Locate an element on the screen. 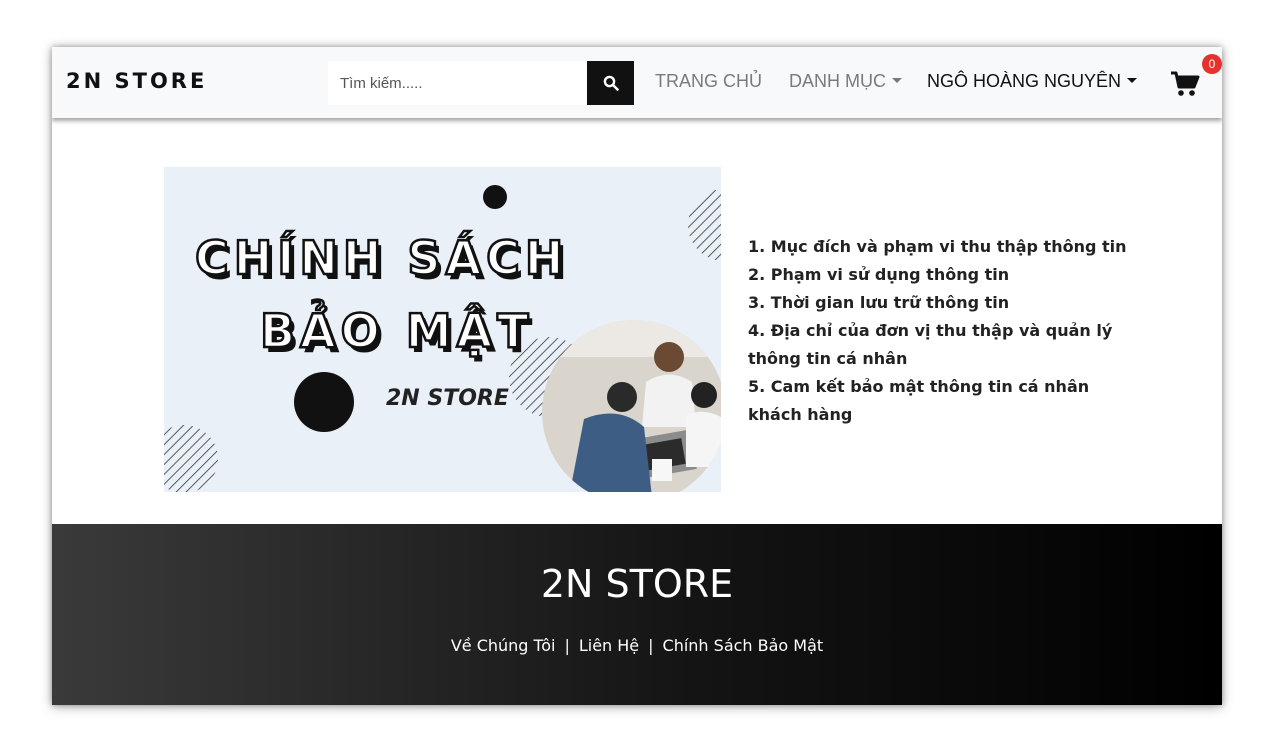  banner-brand-text: 2N STORE is located at coordinates (447, 398).